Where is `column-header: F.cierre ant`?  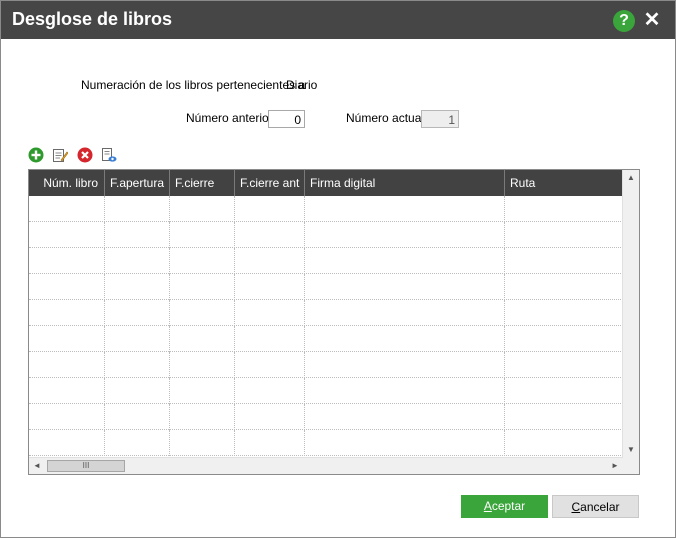
column-header: F.cierre ant is located at coordinates (270, 183).